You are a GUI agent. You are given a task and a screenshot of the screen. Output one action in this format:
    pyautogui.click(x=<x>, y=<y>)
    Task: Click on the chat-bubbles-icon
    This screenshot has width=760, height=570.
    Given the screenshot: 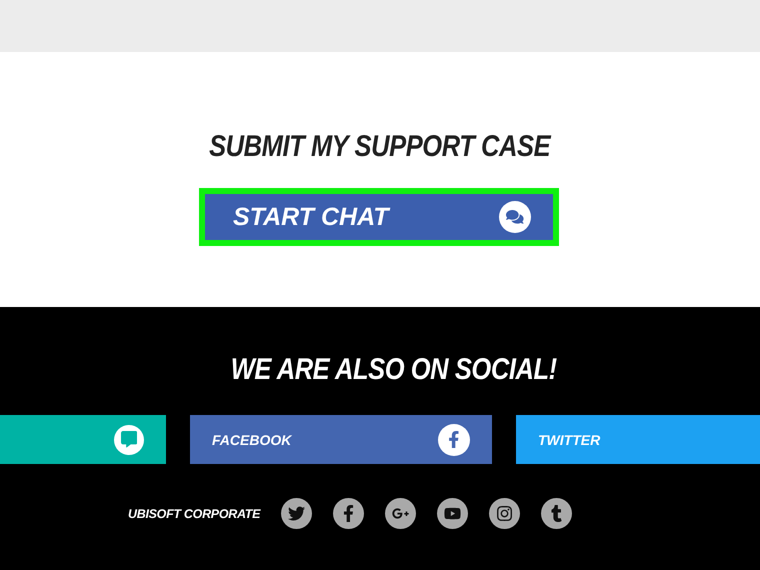 What is the action you would take?
    pyautogui.click(x=515, y=217)
    